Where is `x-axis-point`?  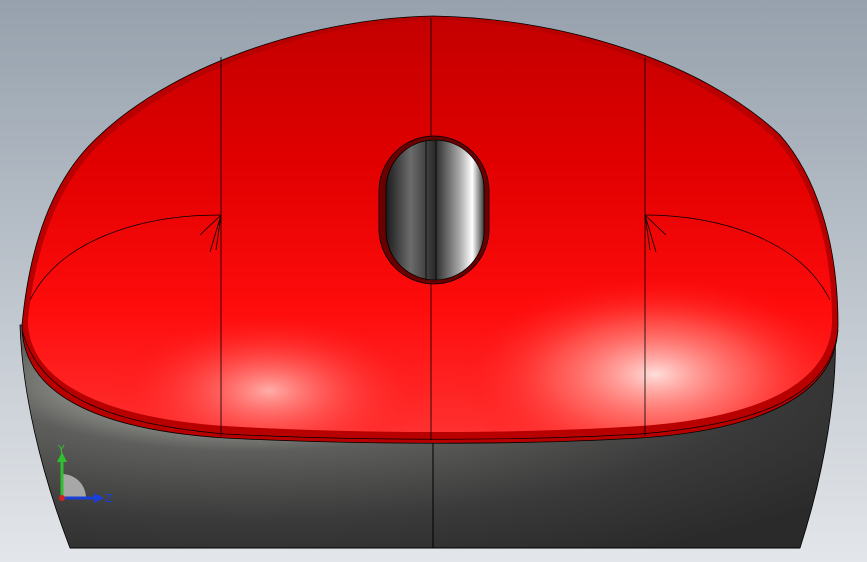 x-axis-point is located at coordinates (62, 498).